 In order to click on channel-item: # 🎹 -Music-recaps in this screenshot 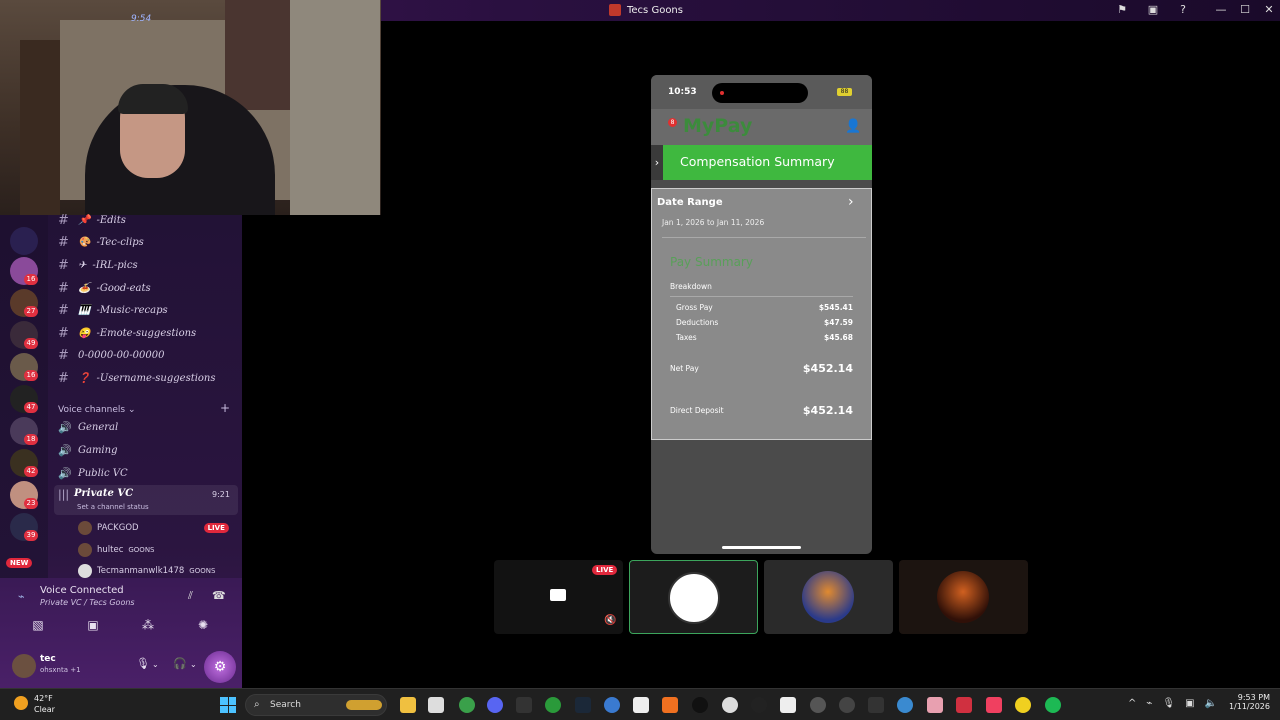, I will do `click(148, 310)`.